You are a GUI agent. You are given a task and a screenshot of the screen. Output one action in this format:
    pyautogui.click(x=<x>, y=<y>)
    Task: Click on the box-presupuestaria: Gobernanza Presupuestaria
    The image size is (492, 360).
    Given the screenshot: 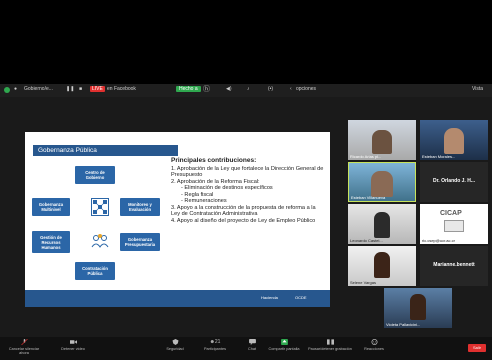 What is the action you would take?
    pyautogui.click(x=140, y=242)
    